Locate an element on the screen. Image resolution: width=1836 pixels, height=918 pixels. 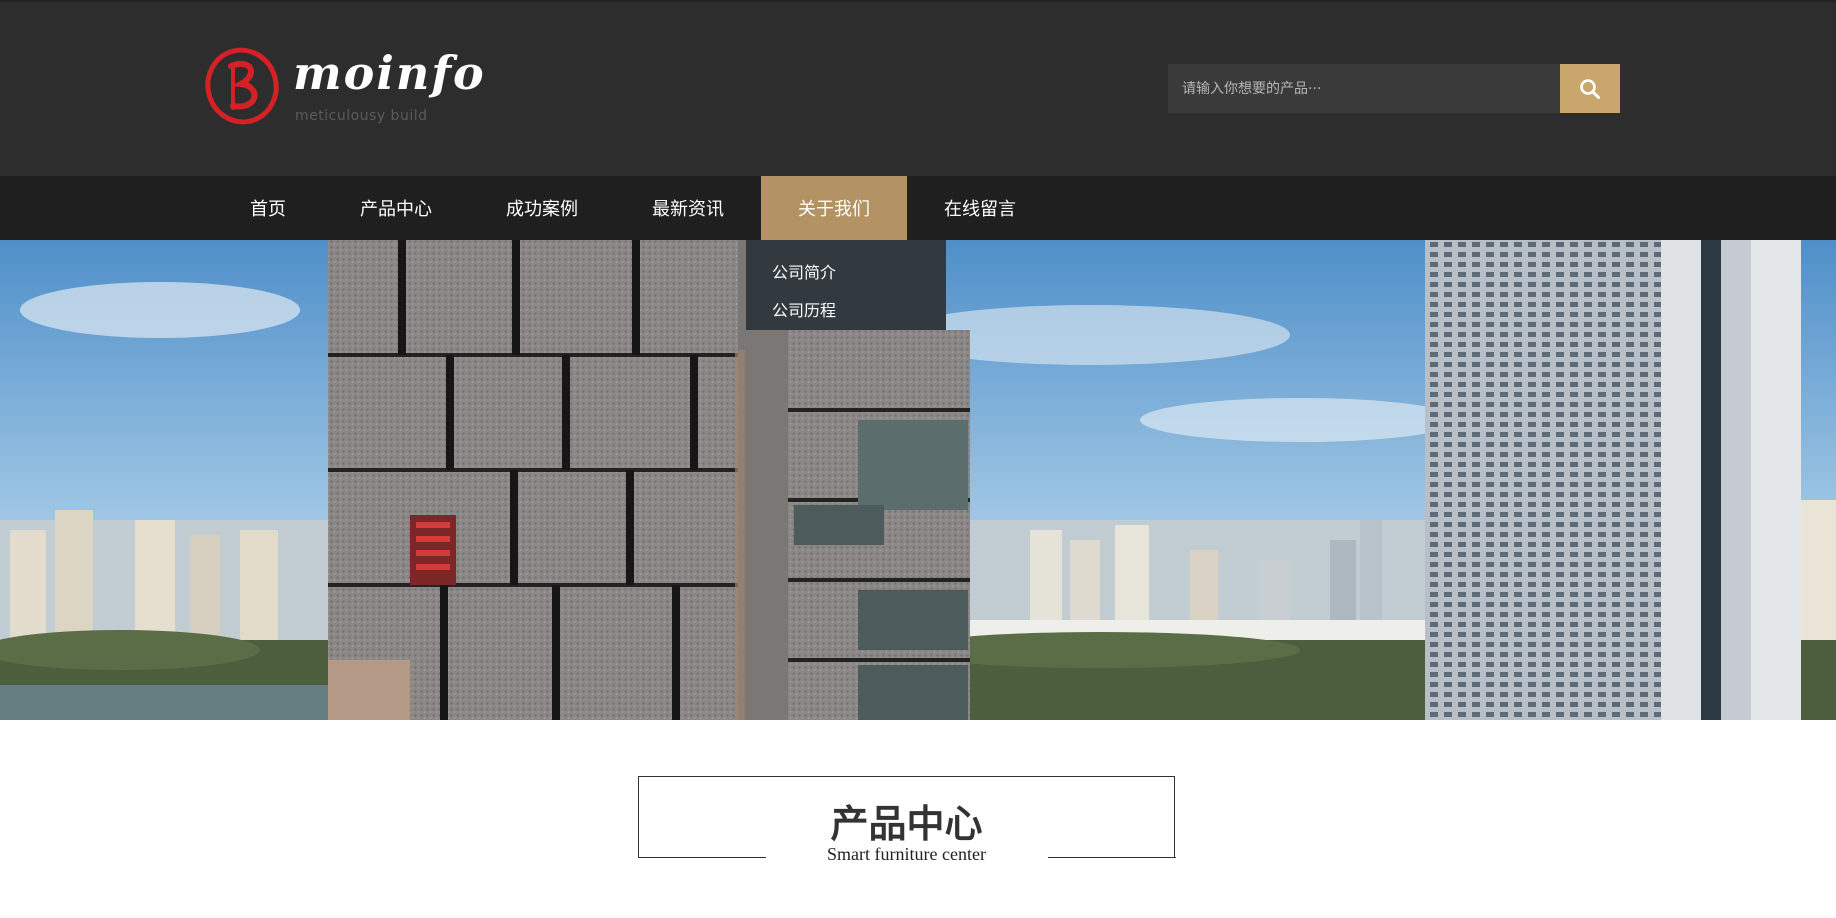
nav-item-news: 最新资讯 is located at coordinates (688, 208).